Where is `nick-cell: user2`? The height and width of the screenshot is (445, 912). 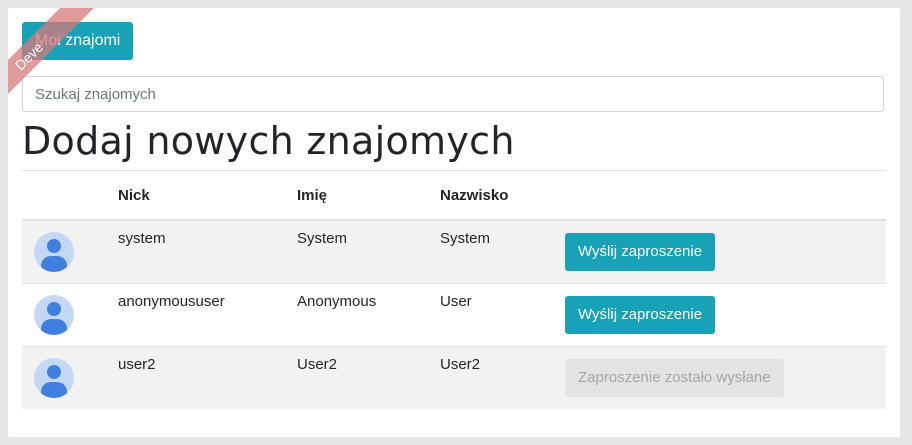 nick-cell: user2 is located at coordinates (207, 377).